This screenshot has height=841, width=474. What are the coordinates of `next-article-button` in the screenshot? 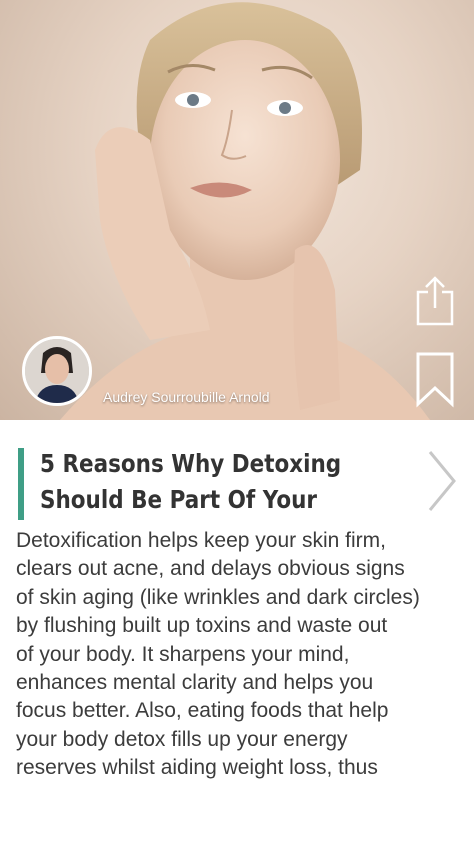 It's located at (441, 481).